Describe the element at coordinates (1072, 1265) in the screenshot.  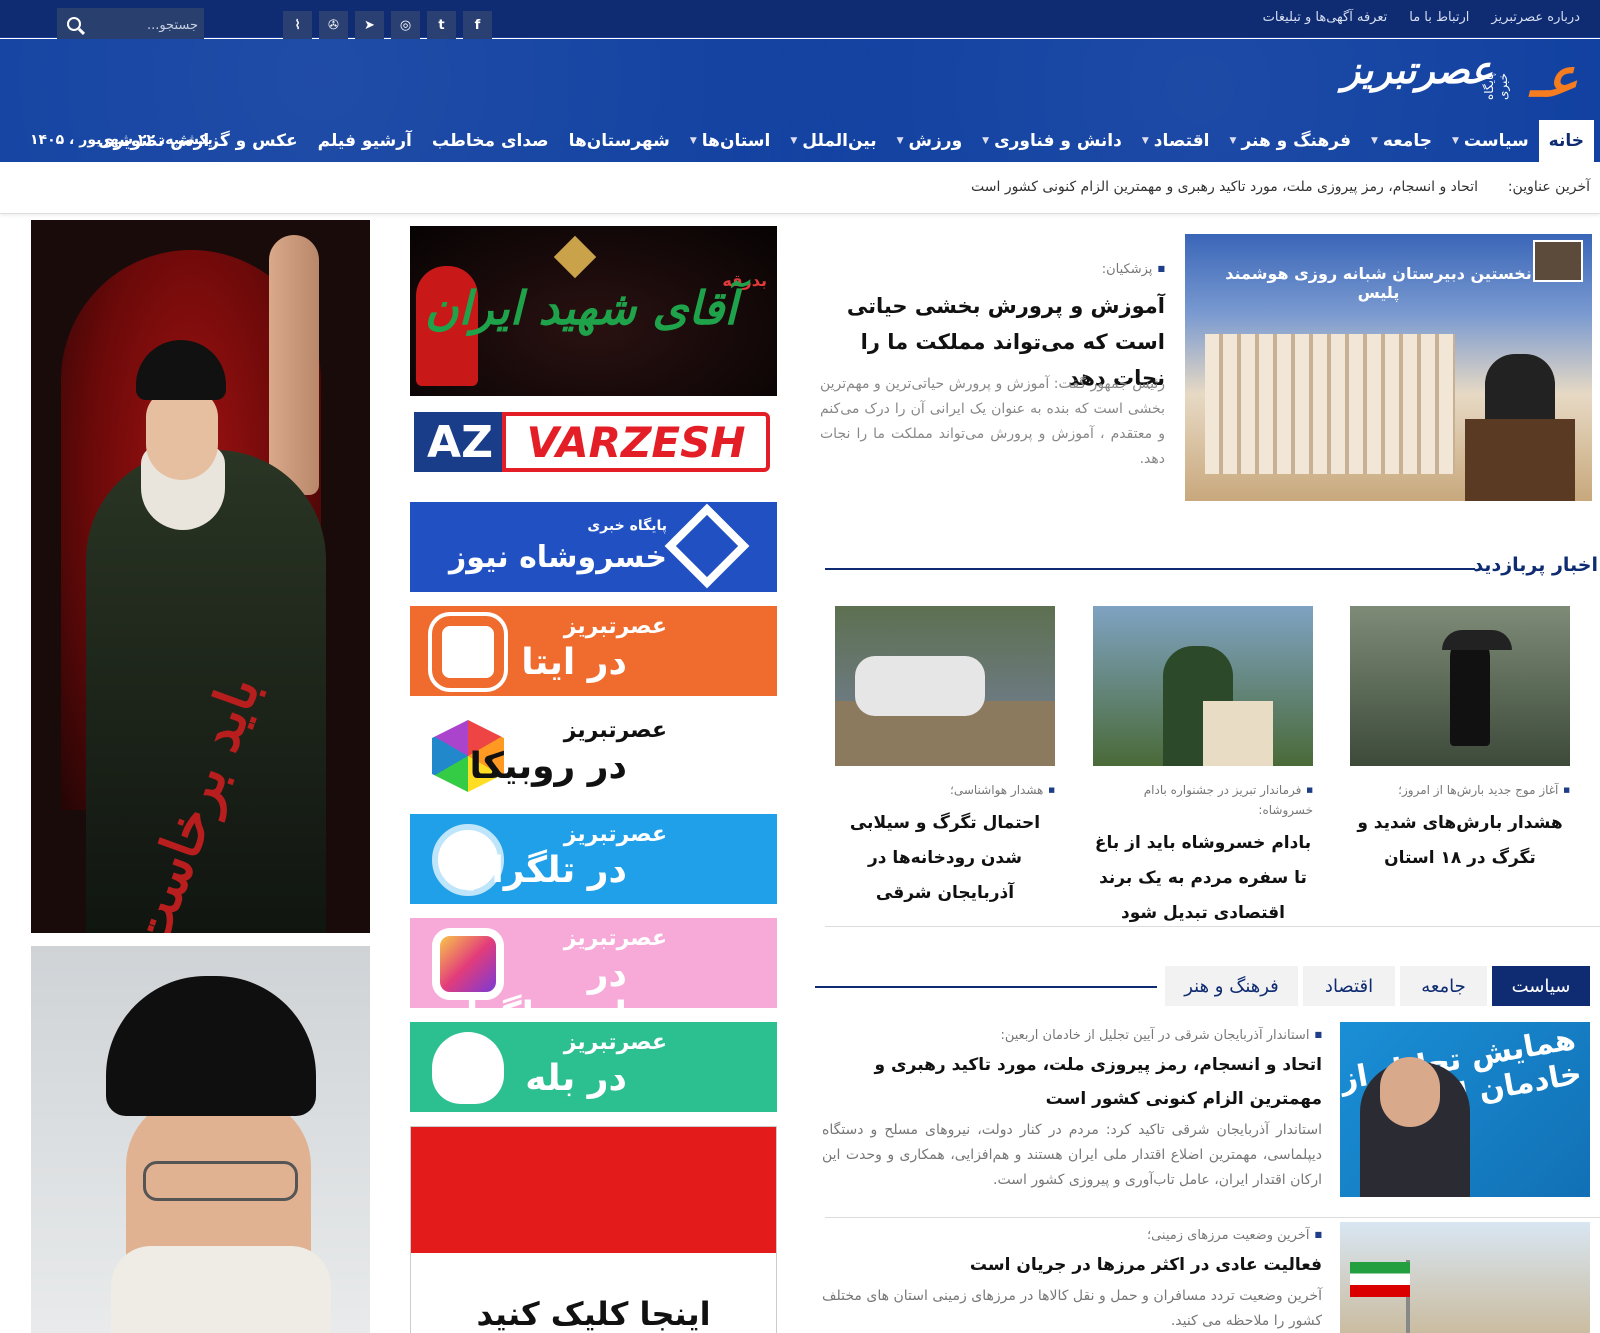
I see `story-title: فعالیت عادی در اکثر مرزها در جریان است` at that location.